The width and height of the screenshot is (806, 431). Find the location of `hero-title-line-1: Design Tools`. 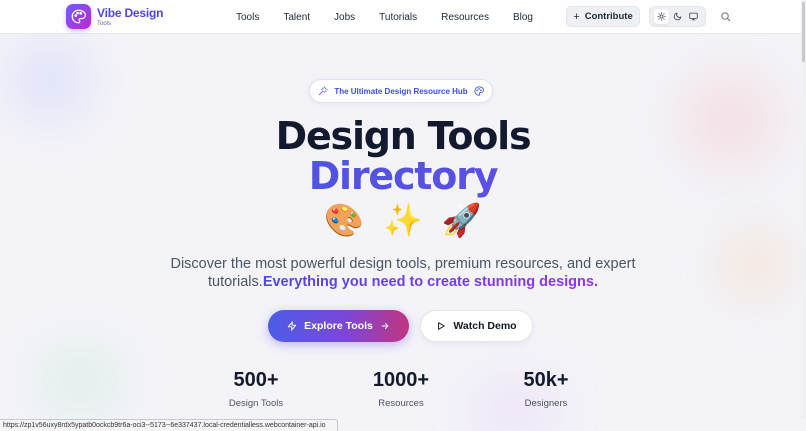

hero-title-line-1: Design Tools is located at coordinates (403, 136).